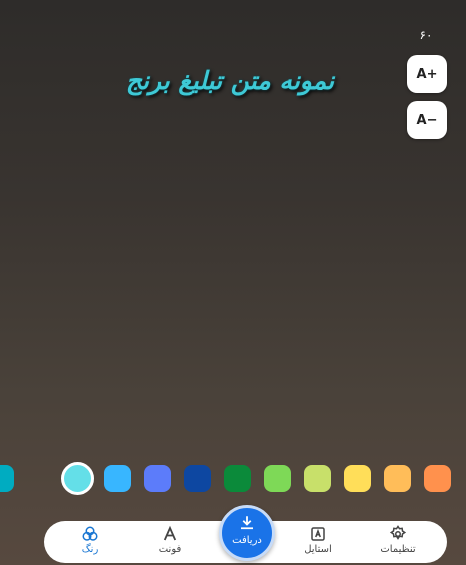  What do you see at coordinates (247, 540) in the screenshot?
I see `download-label: دریافت` at bounding box center [247, 540].